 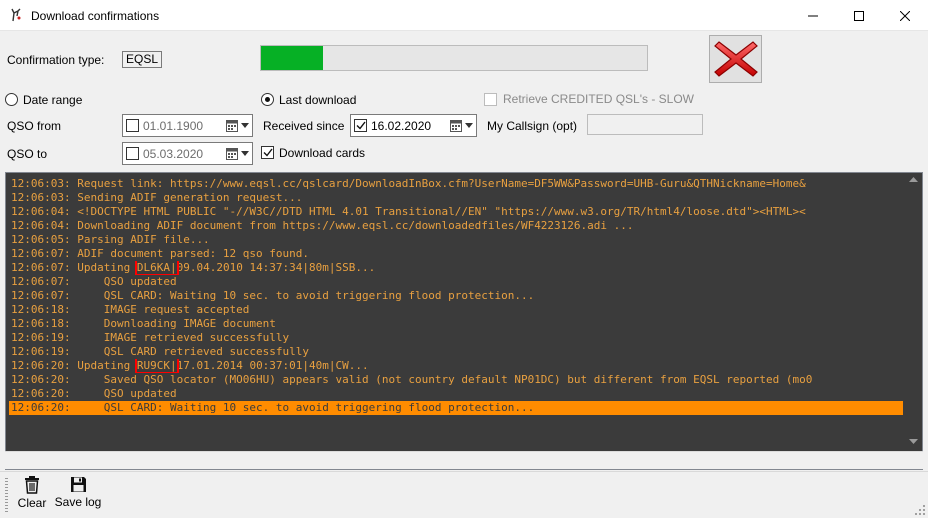 What do you see at coordinates (490, 99) in the screenshot?
I see `retrieve-credited-checkbox` at bounding box center [490, 99].